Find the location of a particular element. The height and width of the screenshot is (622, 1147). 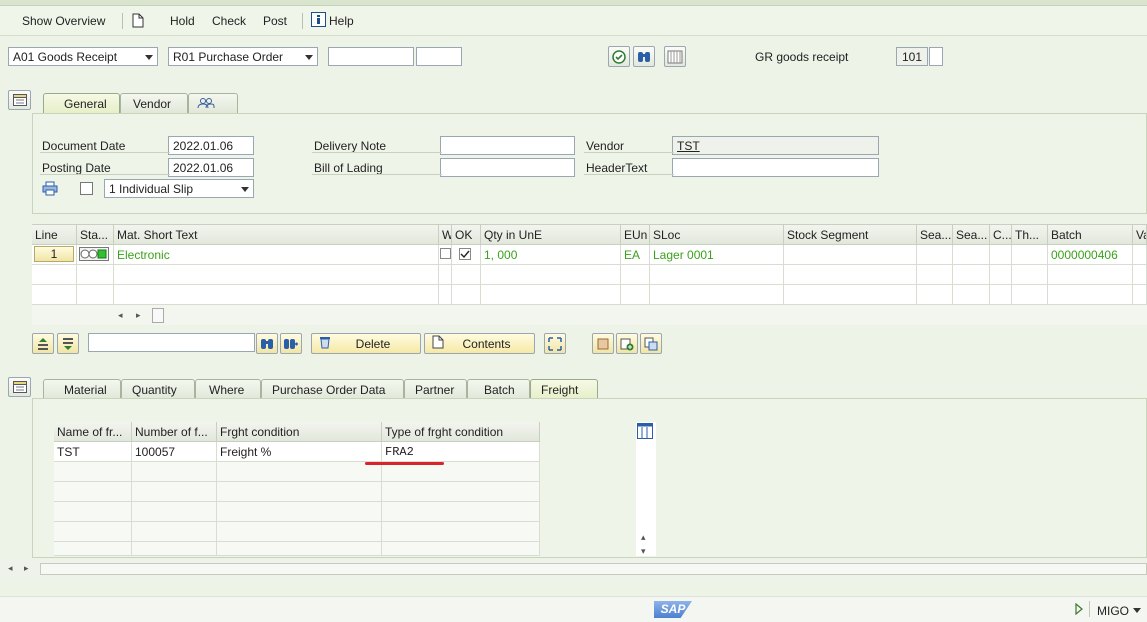

item-grid-hscroll: ◂ ▸ is located at coordinates (589, 315).